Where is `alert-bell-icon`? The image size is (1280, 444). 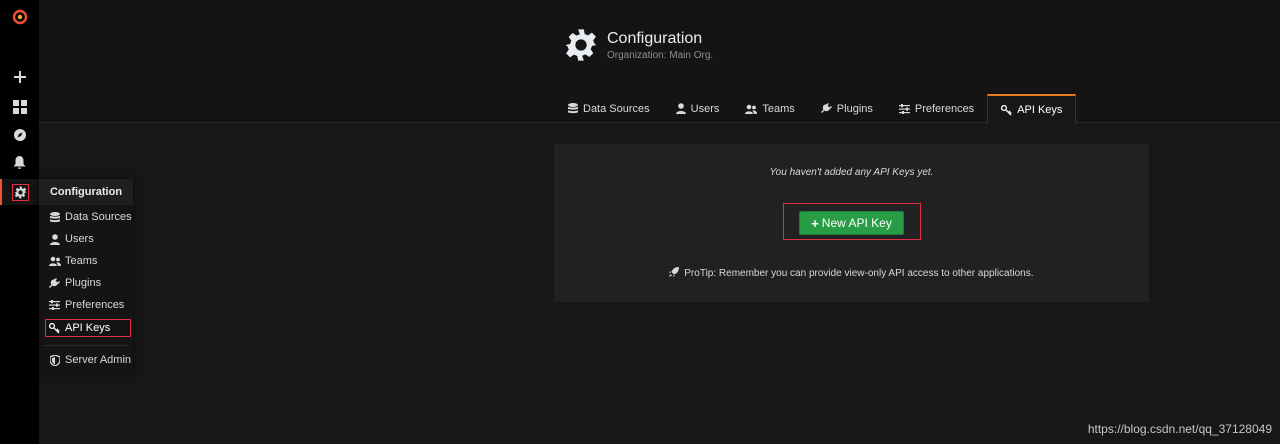 alert-bell-icon is located at coordinates (19, 163).